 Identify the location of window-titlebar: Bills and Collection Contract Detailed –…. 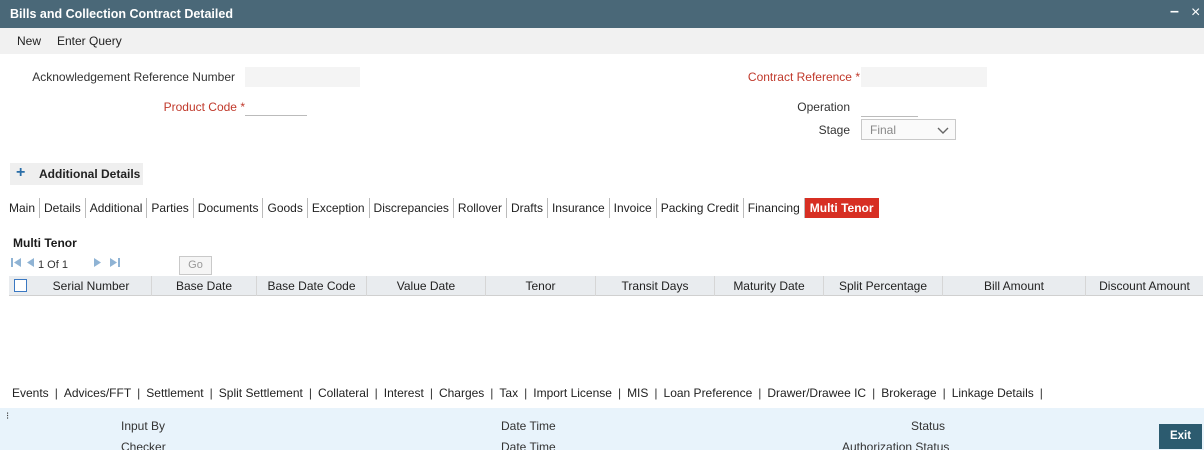
(602, 14).